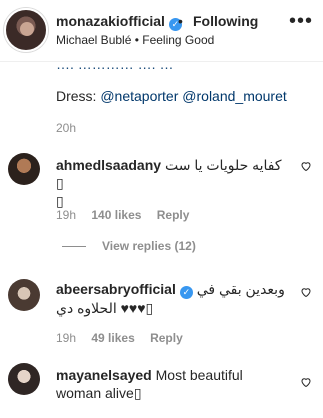  Describe the element at coordinates (99, 393) in the screenshot. I see `comment-text-line2: woman alive▯` at that location.